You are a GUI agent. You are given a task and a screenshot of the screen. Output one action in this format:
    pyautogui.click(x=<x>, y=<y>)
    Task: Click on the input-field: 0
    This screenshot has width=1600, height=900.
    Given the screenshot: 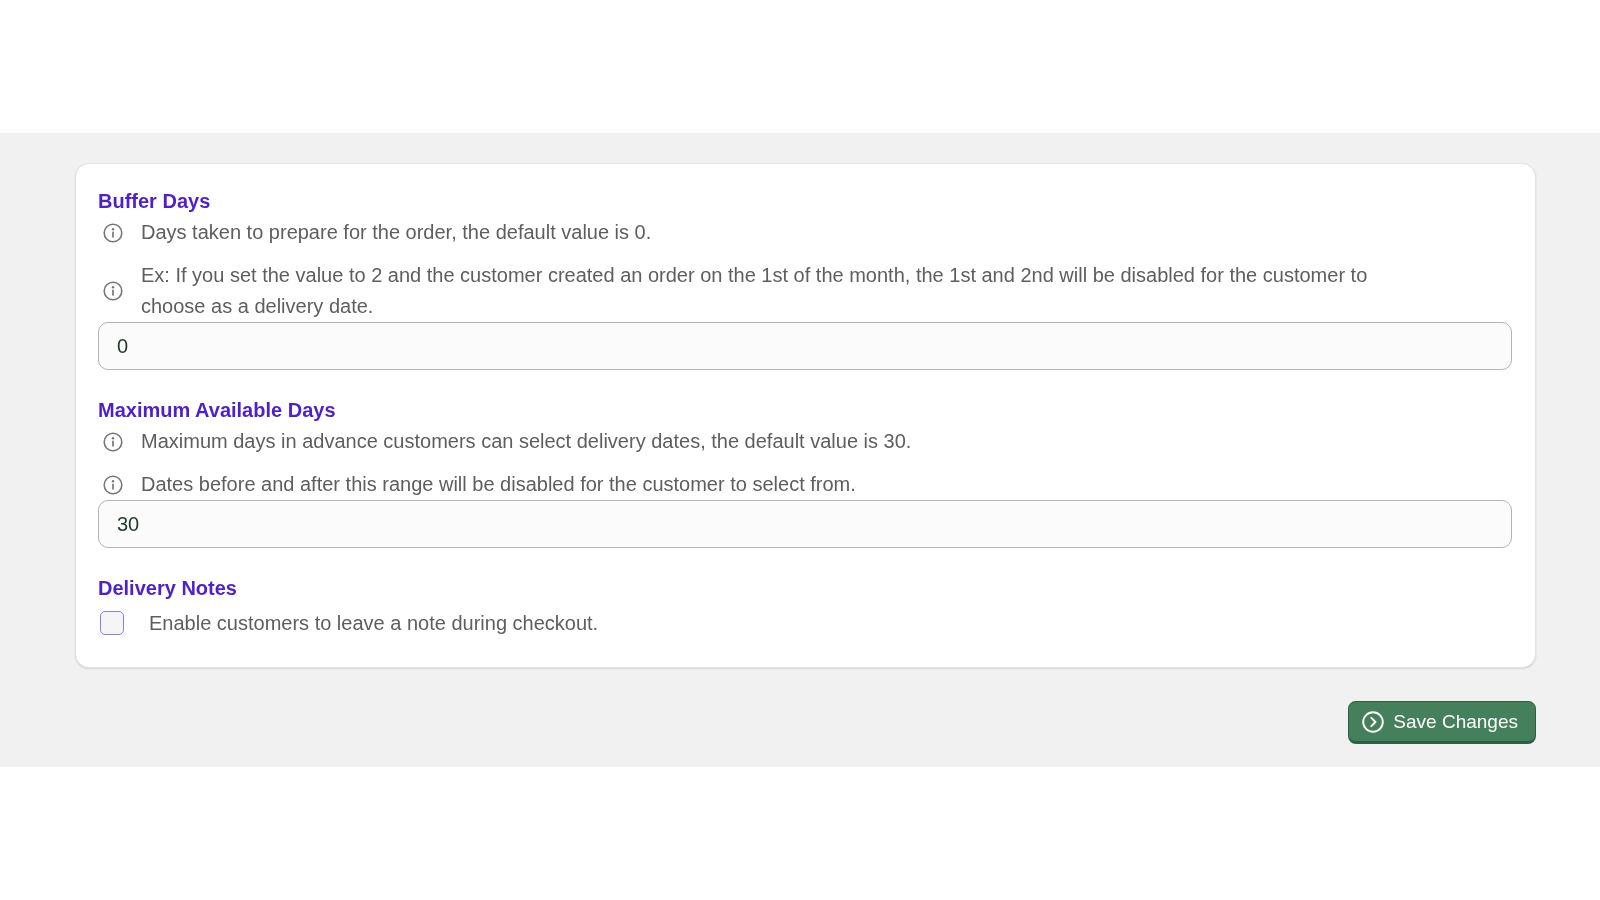 What is the action you would take?
    pyautogui.click(x=805, y=346)
    